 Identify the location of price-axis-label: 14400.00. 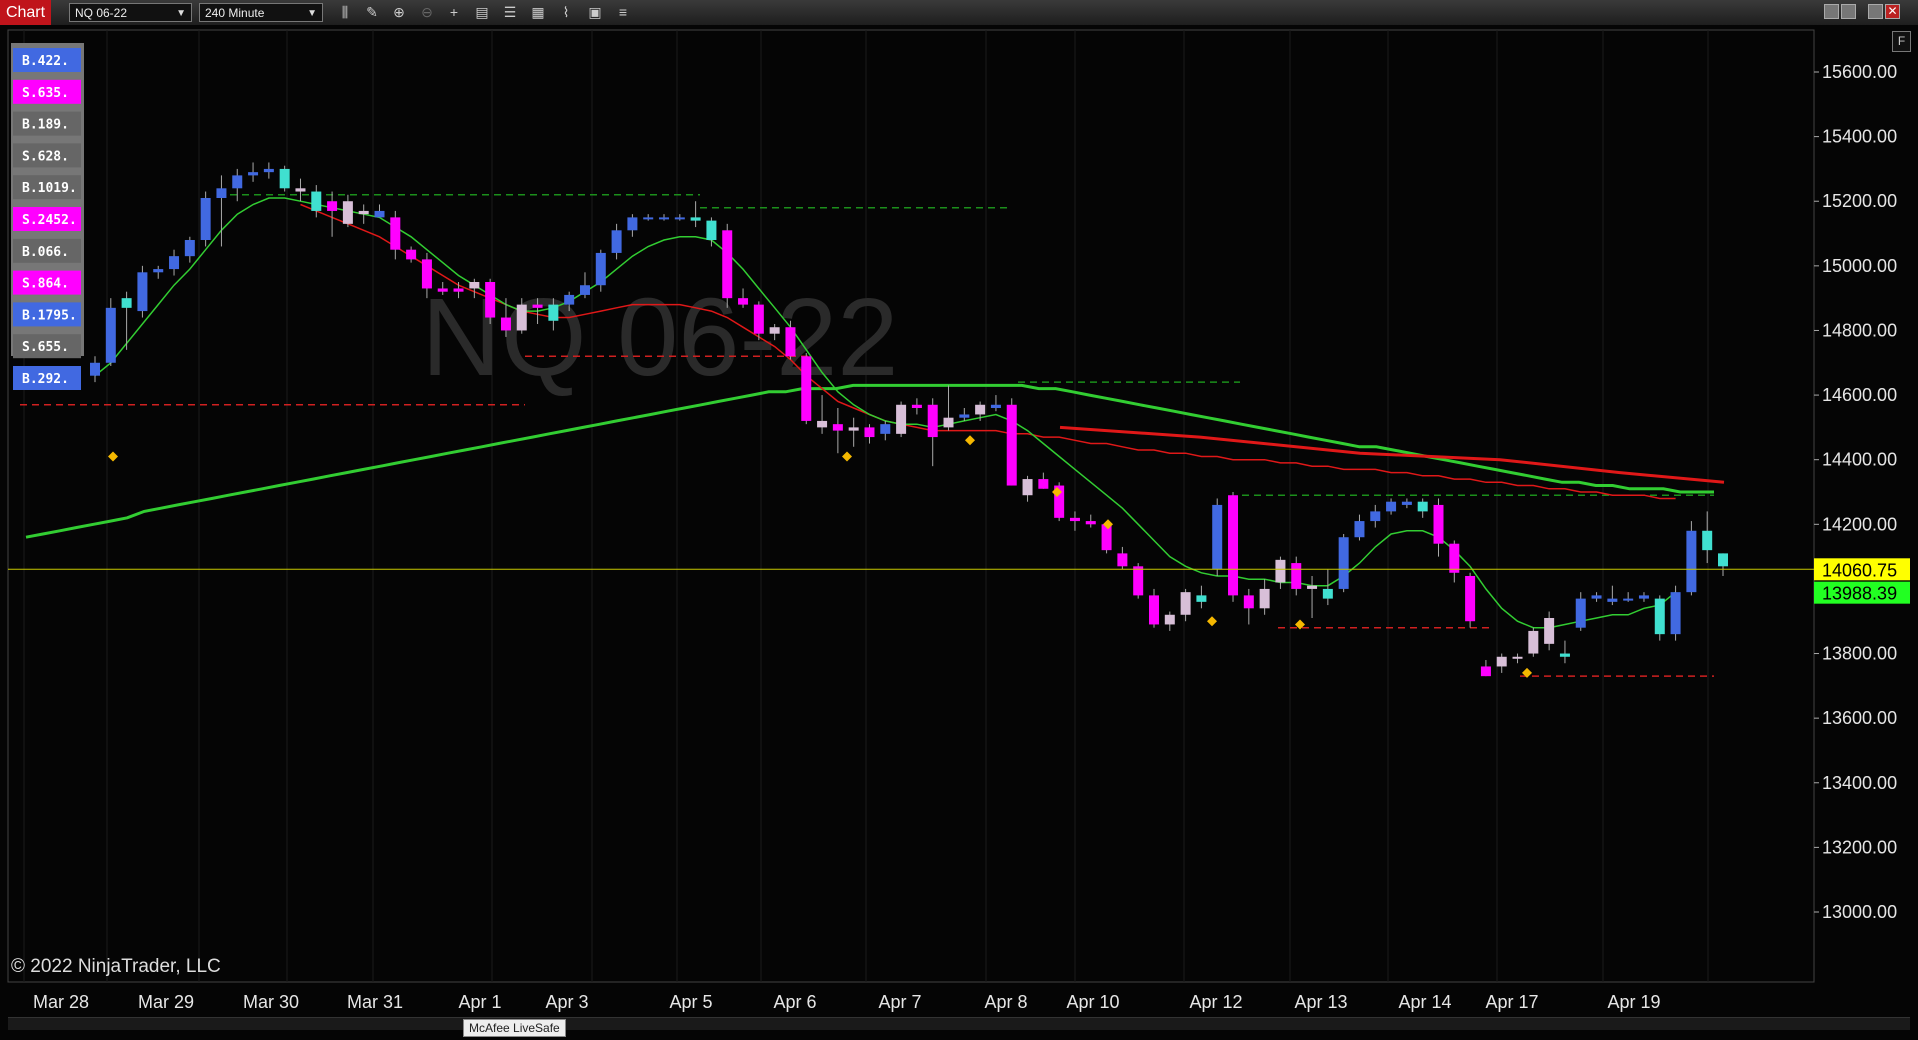
(1859, 460).